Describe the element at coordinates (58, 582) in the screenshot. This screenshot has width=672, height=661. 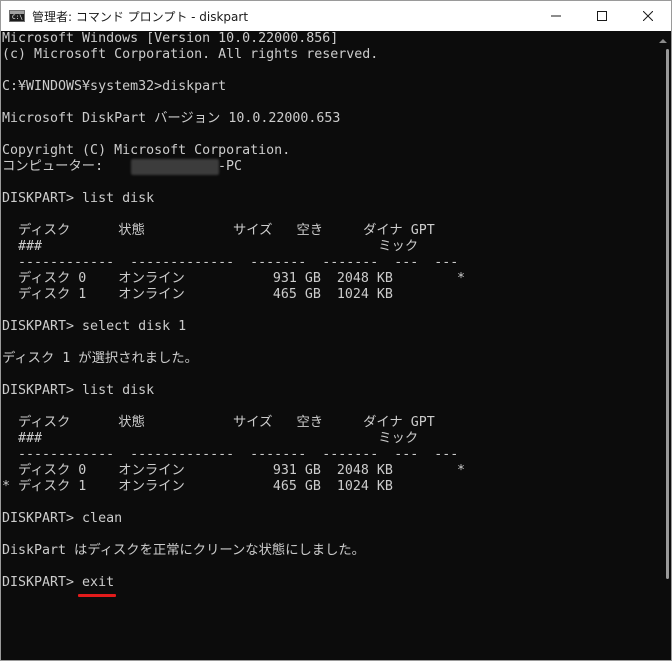
I see `console-line: DISKPART> exit` at that location.